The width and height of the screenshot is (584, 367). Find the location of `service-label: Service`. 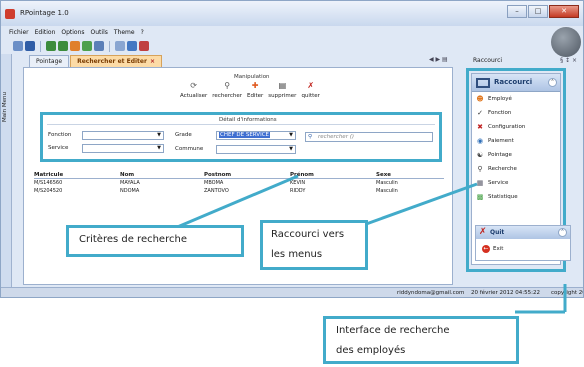

service-label: Service is located at coordinates (58, 148).